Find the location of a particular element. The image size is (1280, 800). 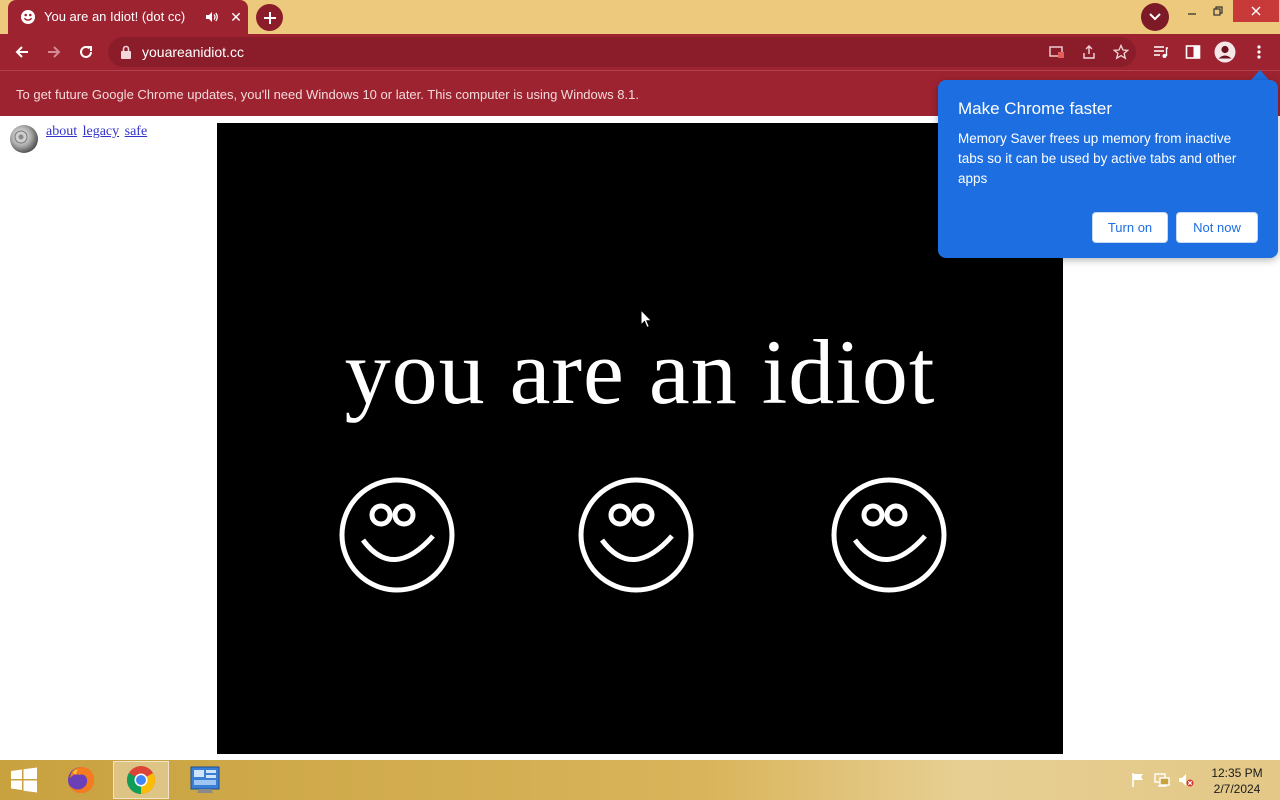

plus-icon is located at coordinates (269, 17).